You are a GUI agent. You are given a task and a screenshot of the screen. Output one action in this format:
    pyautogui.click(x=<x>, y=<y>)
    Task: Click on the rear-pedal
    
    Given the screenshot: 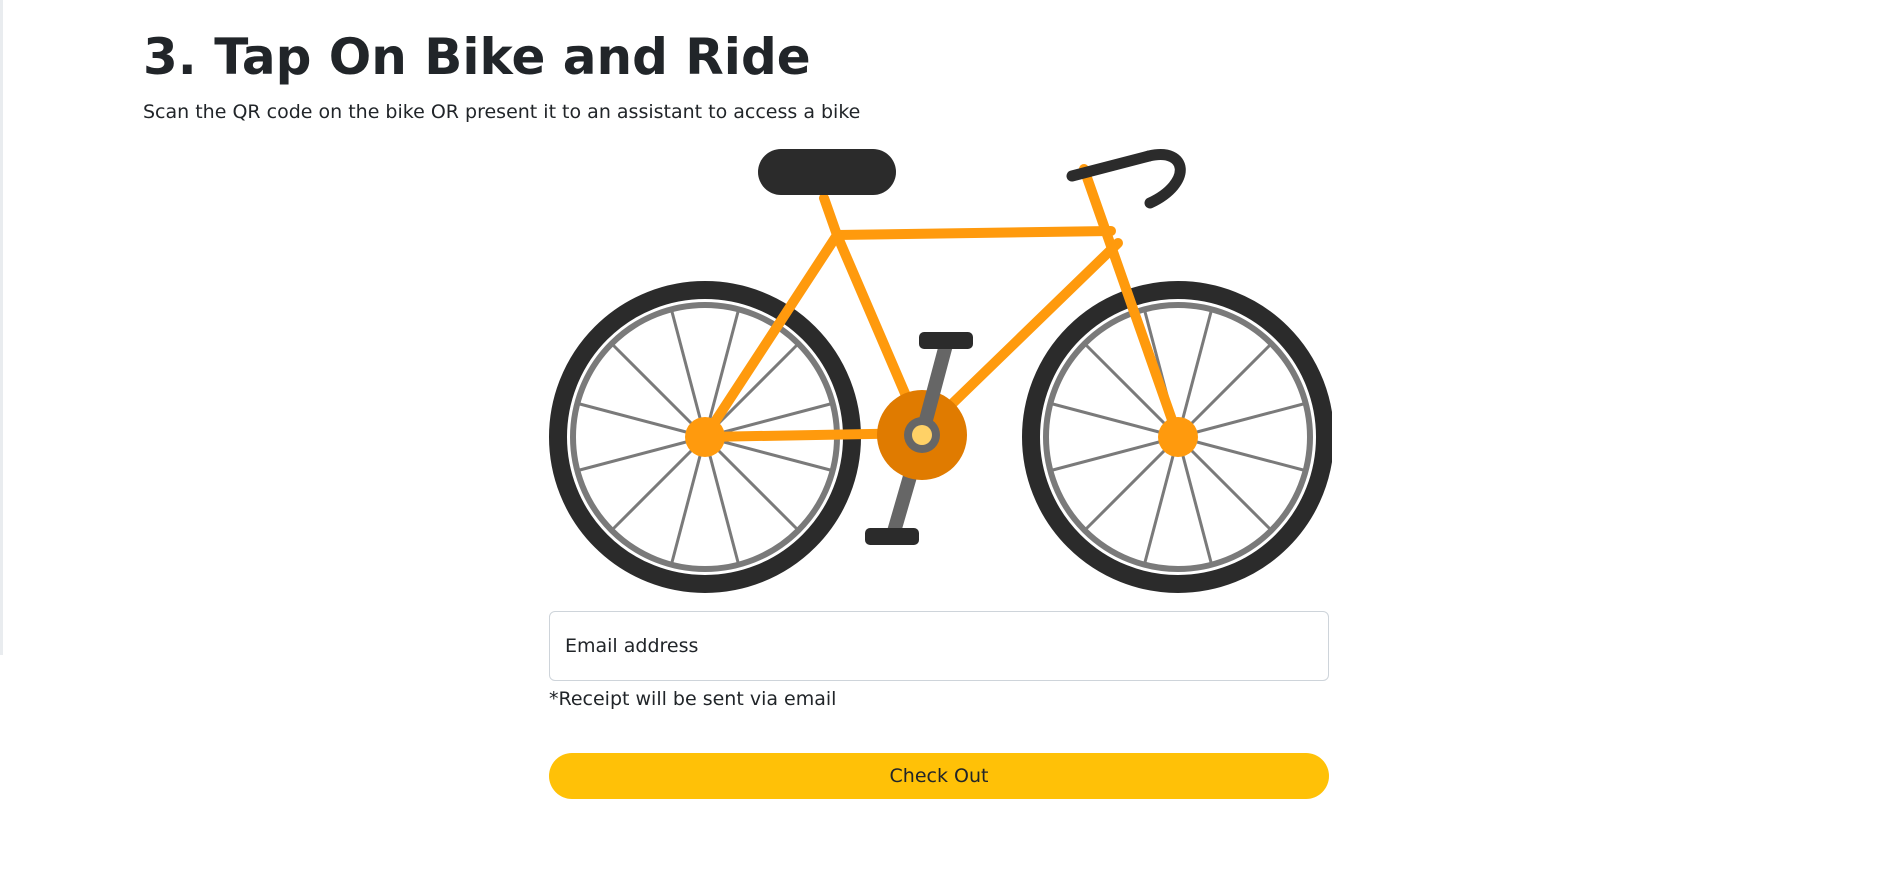 What is the action you would take?
    pyautogui.click(x=892, y=536)
    